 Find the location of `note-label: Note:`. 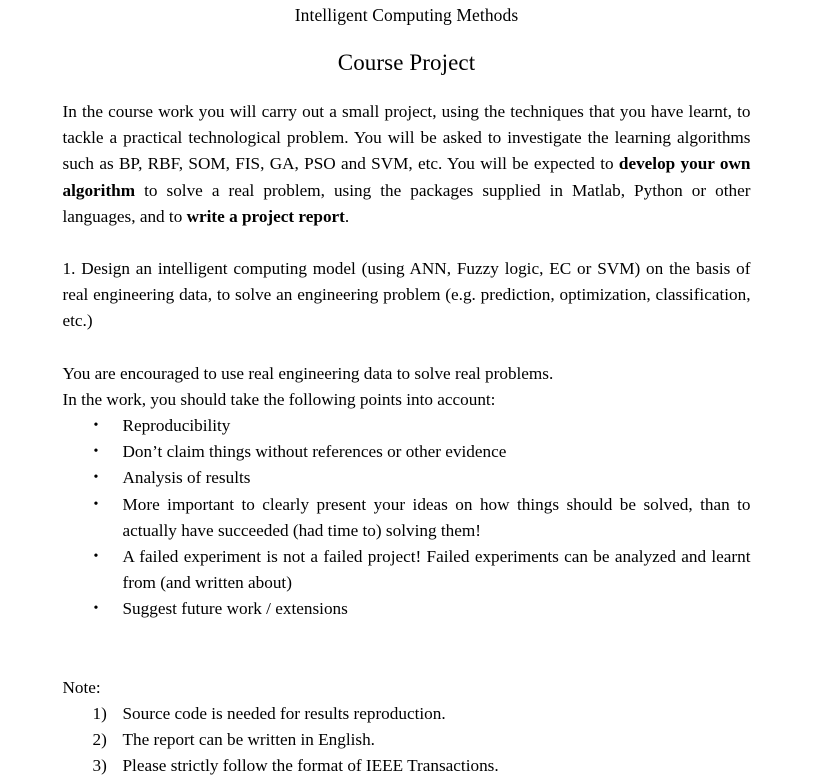

note-label: Note: is located at coordinates (81, 687).